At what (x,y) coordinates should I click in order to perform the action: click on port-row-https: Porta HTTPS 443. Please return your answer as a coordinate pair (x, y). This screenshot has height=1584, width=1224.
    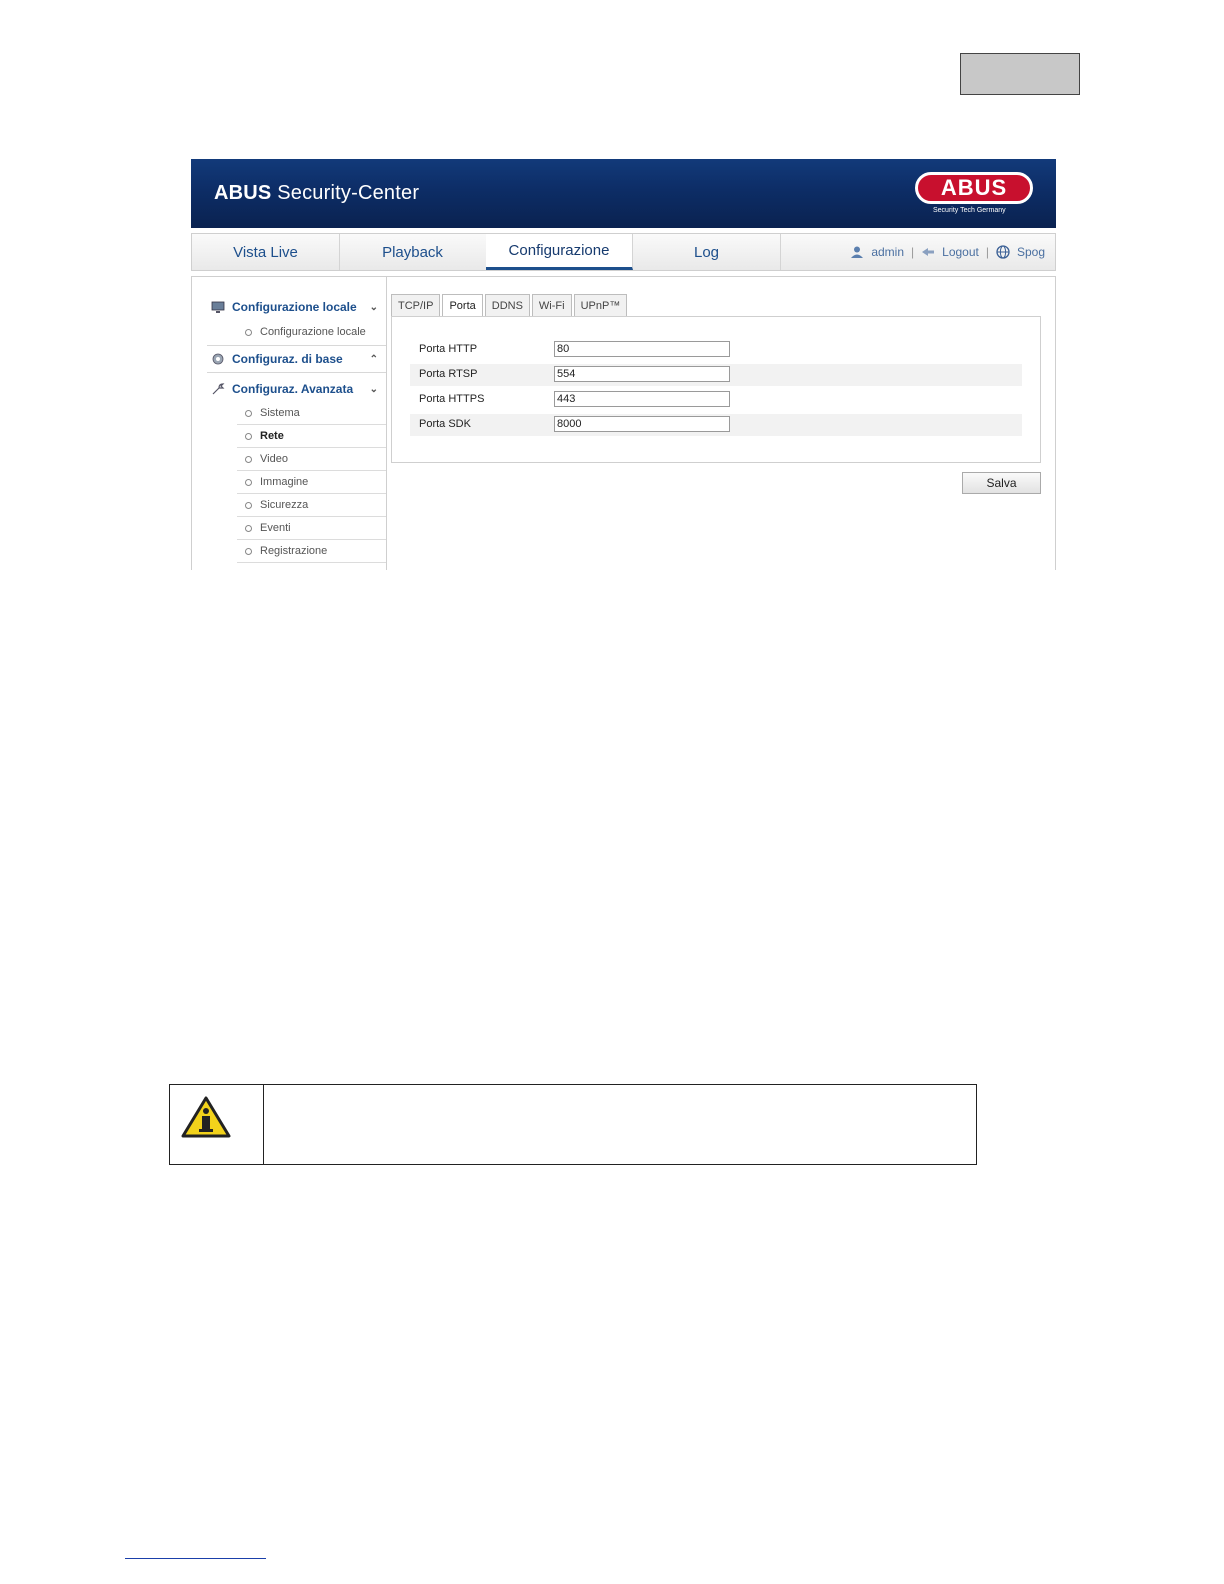
    Looking at the image, I should click on (716, 400).